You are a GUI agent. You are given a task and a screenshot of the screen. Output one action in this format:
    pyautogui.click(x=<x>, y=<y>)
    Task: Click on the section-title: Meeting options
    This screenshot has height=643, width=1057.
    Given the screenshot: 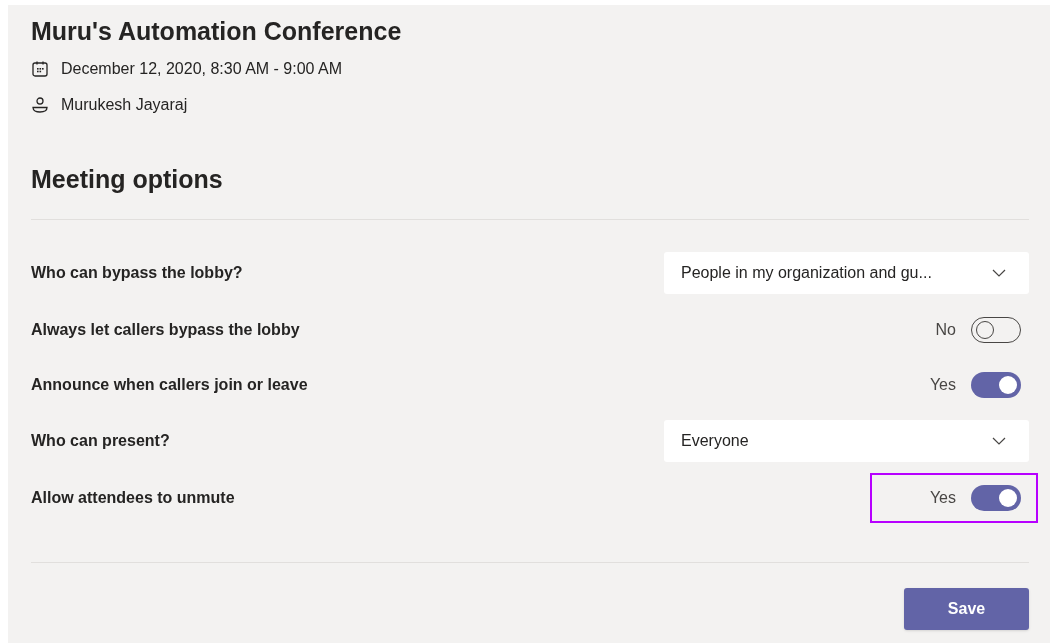 What is the action you would take?
    pyautogui.click(x=127, y=179)
    